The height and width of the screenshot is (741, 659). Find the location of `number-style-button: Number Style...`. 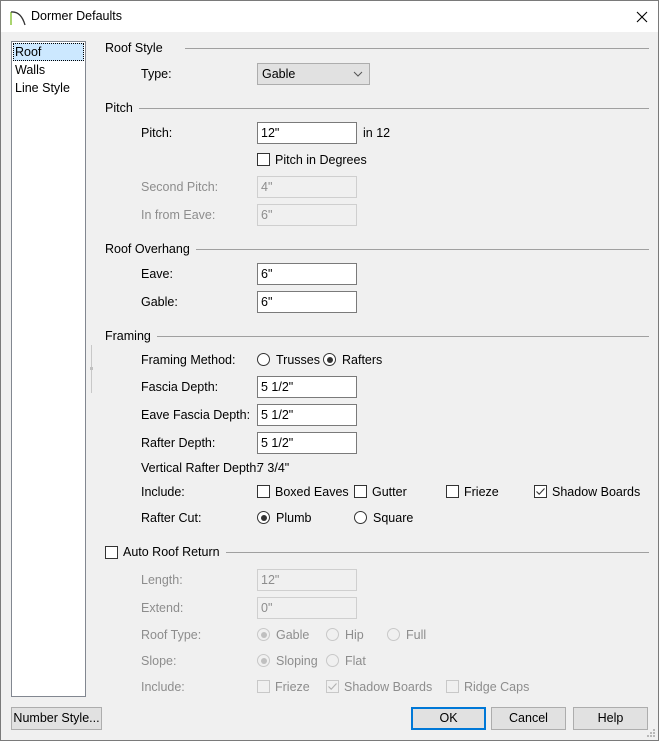

number-style-button: Number Style... is located at coordinates (56, 718).